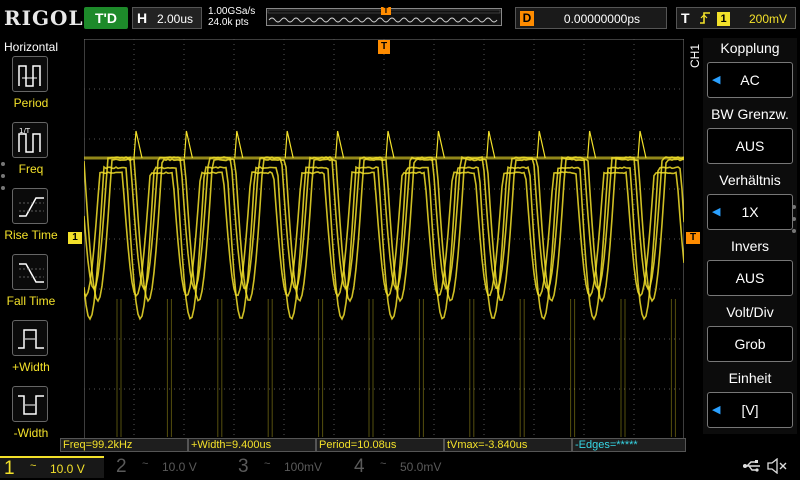 This screenshot has height=480, width=800. Describe the element at coordinates (750, 378) in the screenshot. I see `unit-title: Einheit` at that location.